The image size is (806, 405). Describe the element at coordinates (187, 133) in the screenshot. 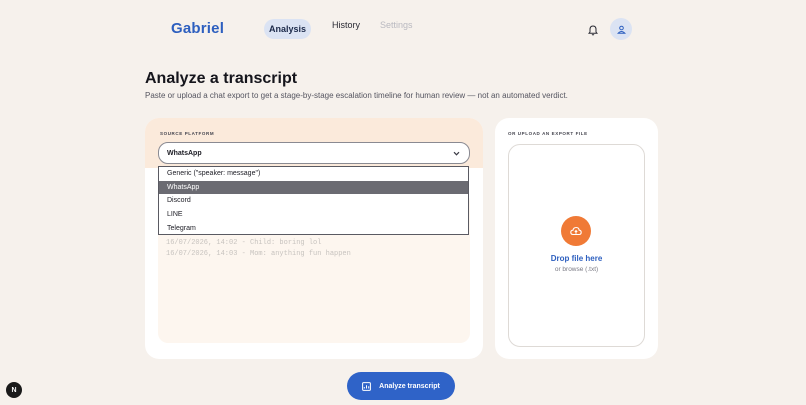

I see `source-platform-label: SOURCE PLATFORM` at that location.